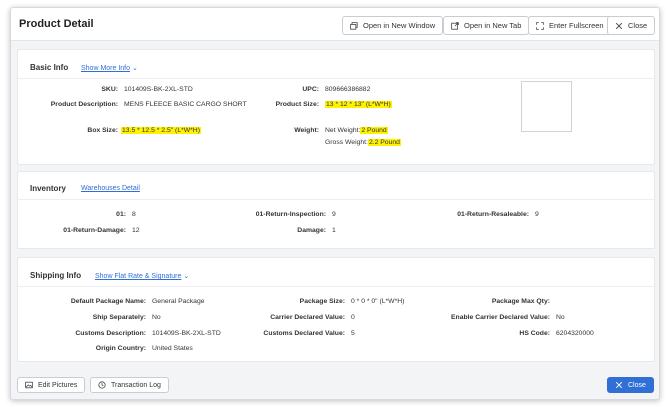 The image size is (670, 407). What do you see at coordinates (56, 24) in the screenshot?
I see `page-title: Product Detail` at bounding box center [56, 24].